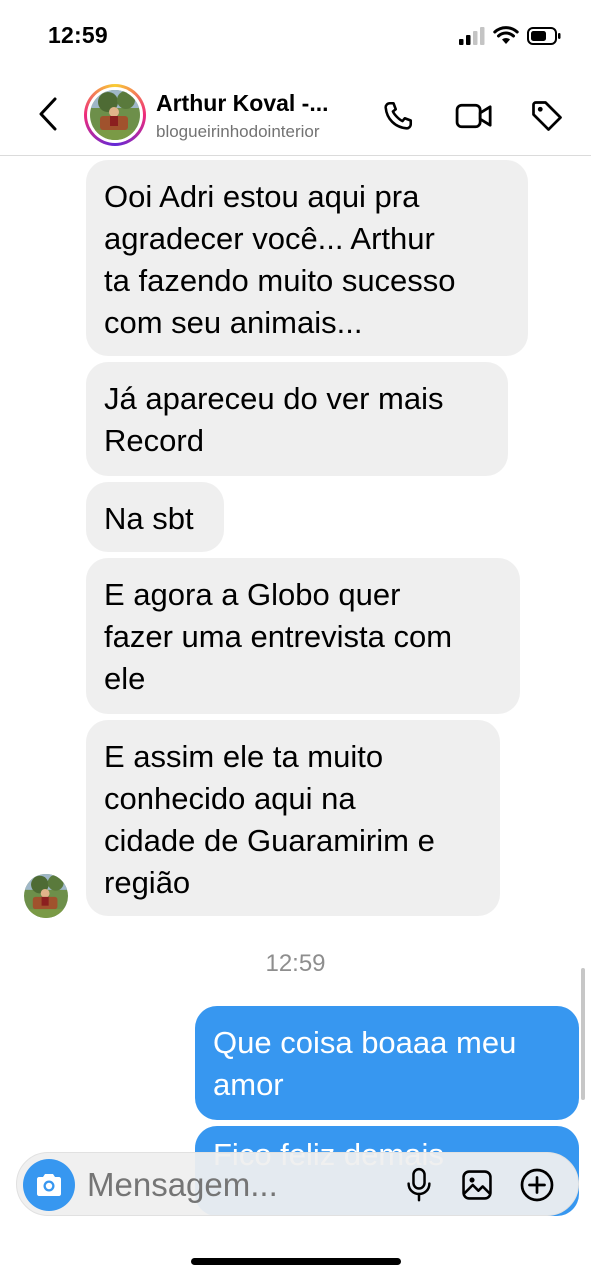  I want to click on microphone-icon, so click(419, 1184).